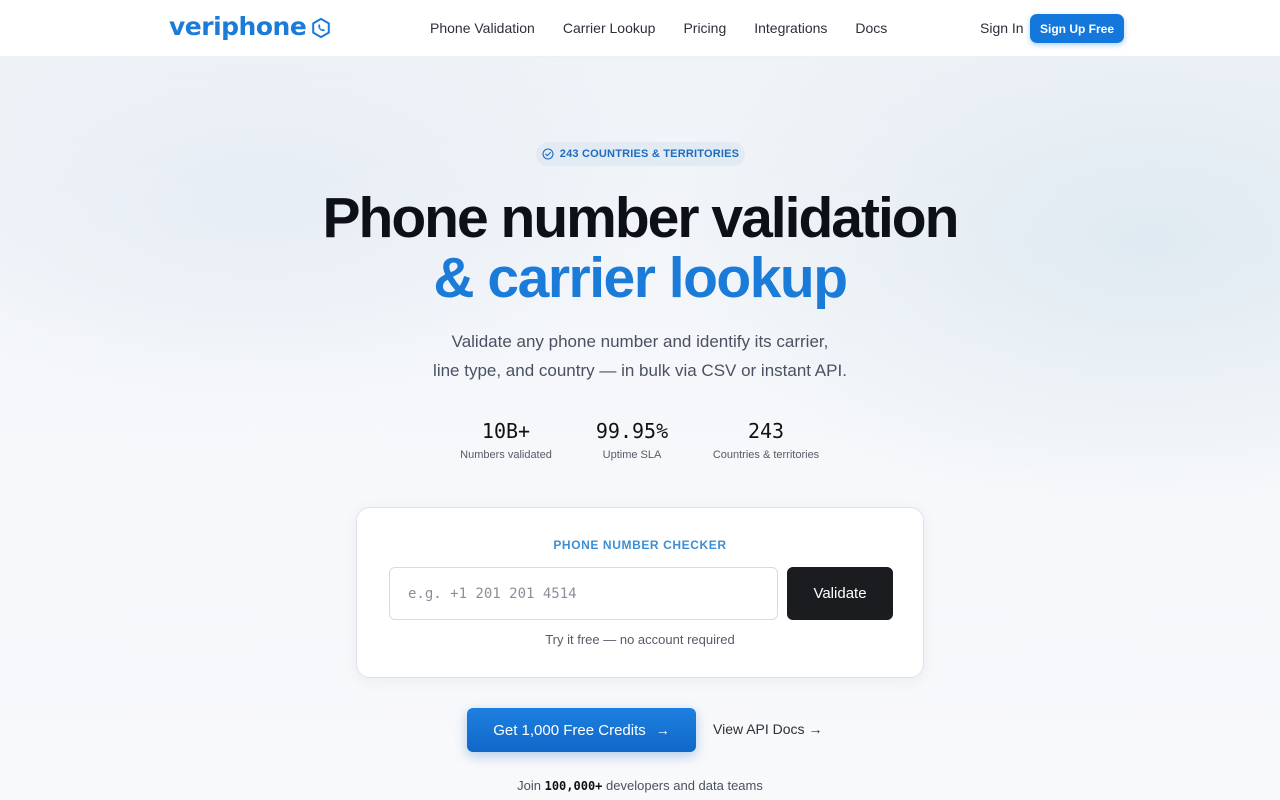 Image resolution: width=1280 pixels, height=800 pixels. Describe the element at coordinates (583, 593) in the screenshot. I see `phone-number-input` at that location.